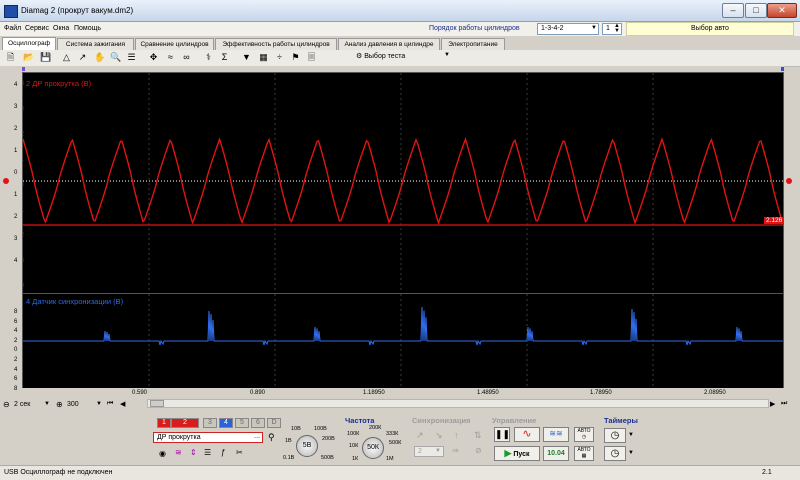 This screenshot has height=480, width=800. I want to click on level-icon: ↑, so click(456, 435).